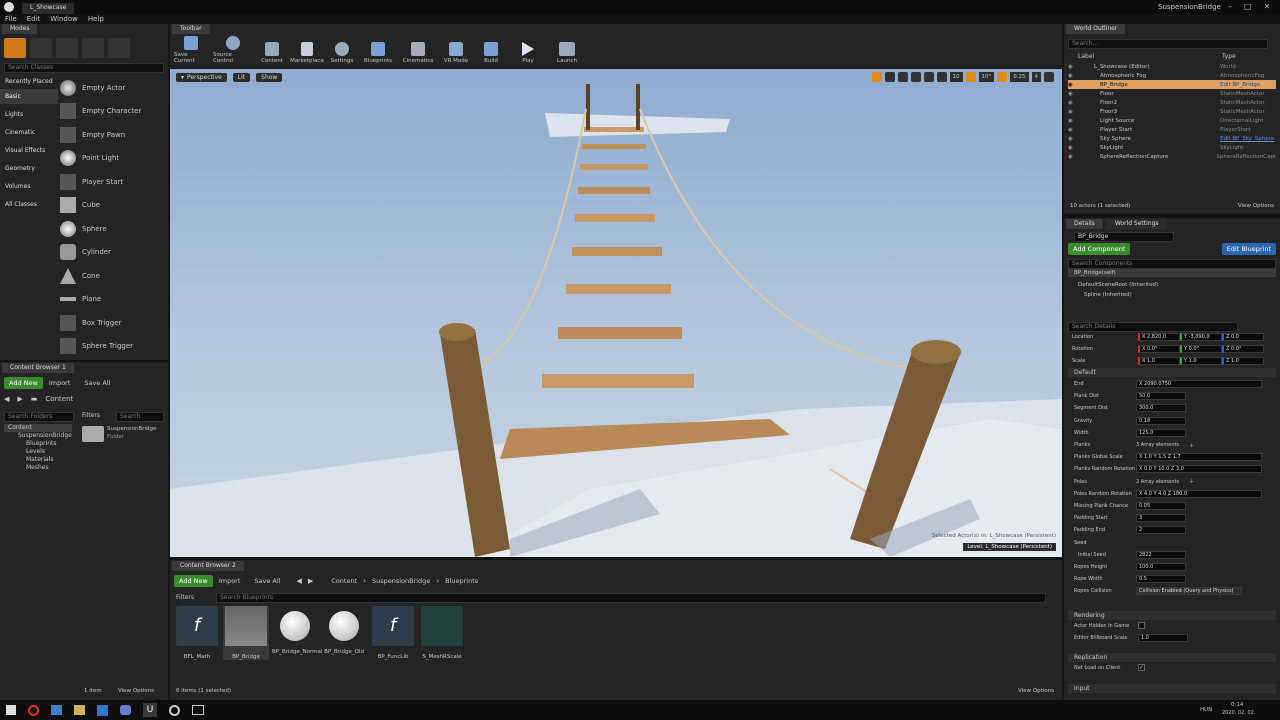  What do you see at coordinates (29, 114) in the screenshot?
I see `category-item: Lights` at bounding box center [29, 114].